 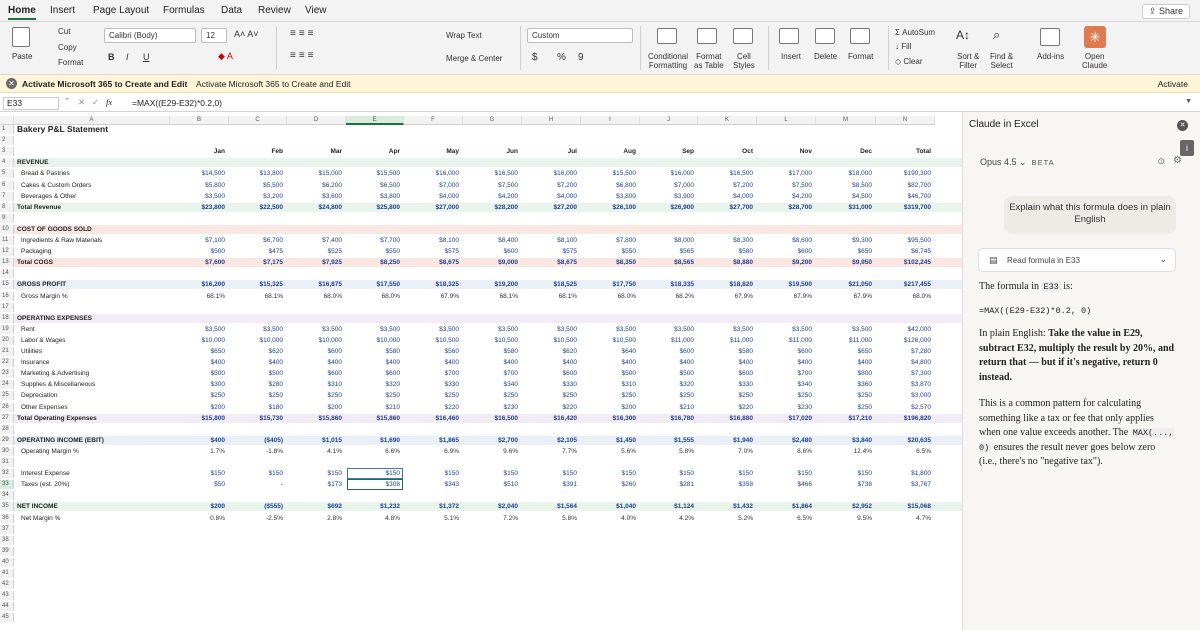 I want to click on cell-k36: 5.2%, so click(x=725, y=518).